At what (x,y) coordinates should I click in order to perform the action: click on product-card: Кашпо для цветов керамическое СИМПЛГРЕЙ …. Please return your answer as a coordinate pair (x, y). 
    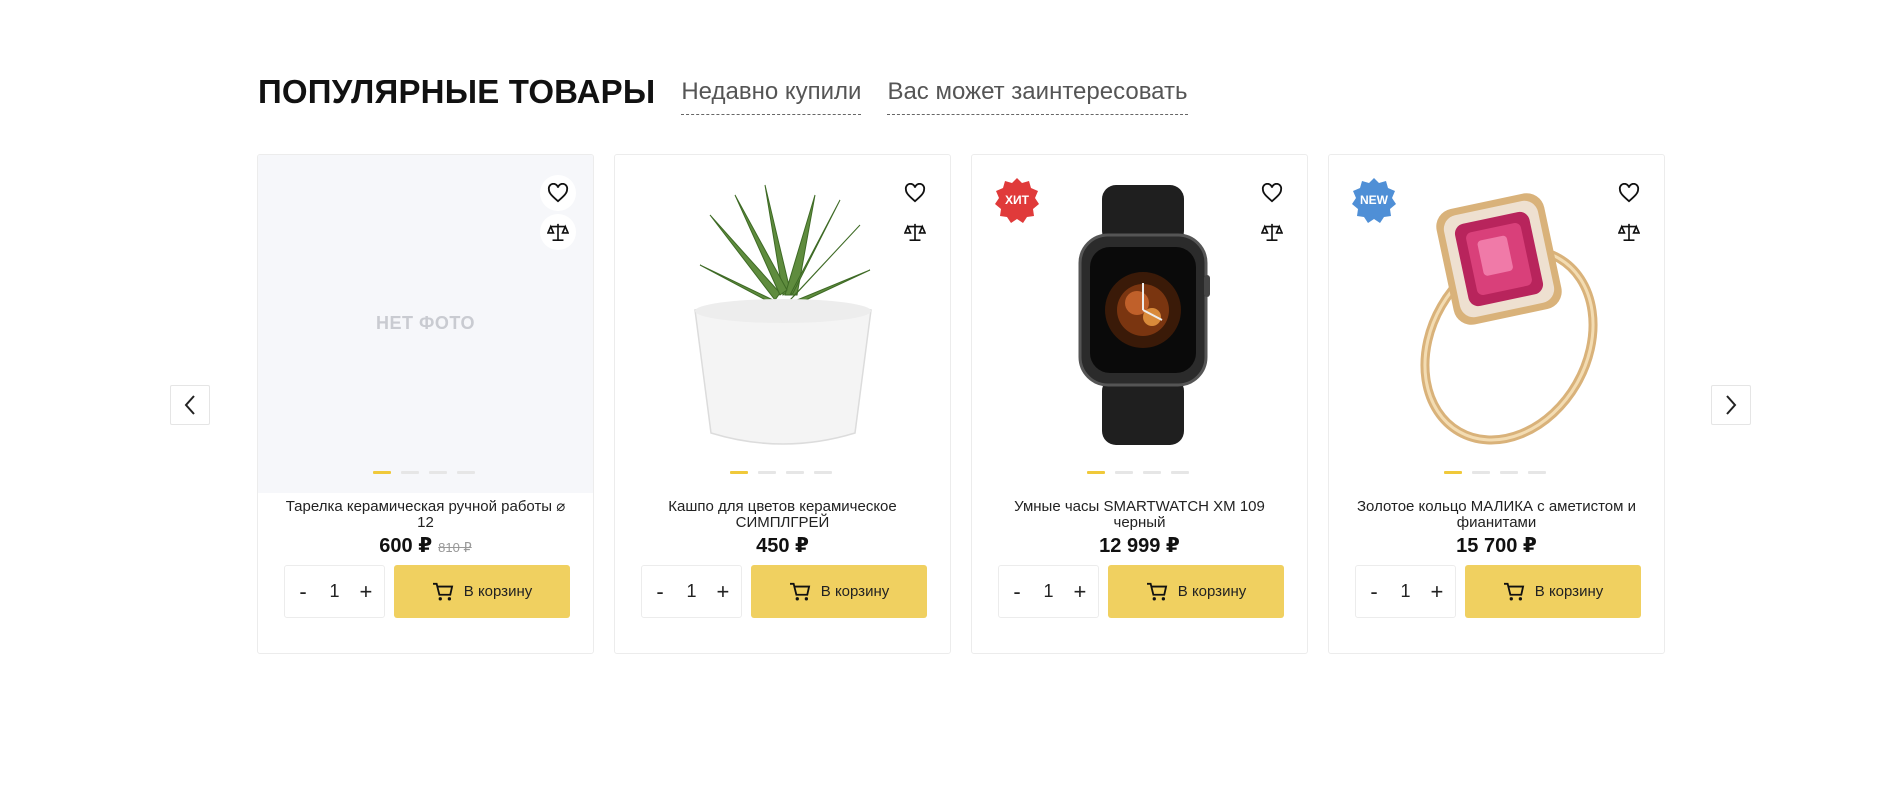
    Looking at the image, I should click on (782, 404).